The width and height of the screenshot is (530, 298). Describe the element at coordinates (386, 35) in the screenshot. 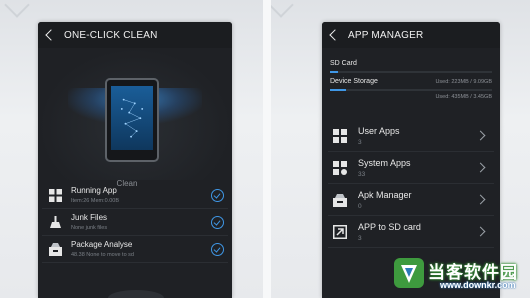

I see `page-title: APP MANAGER` at that location.